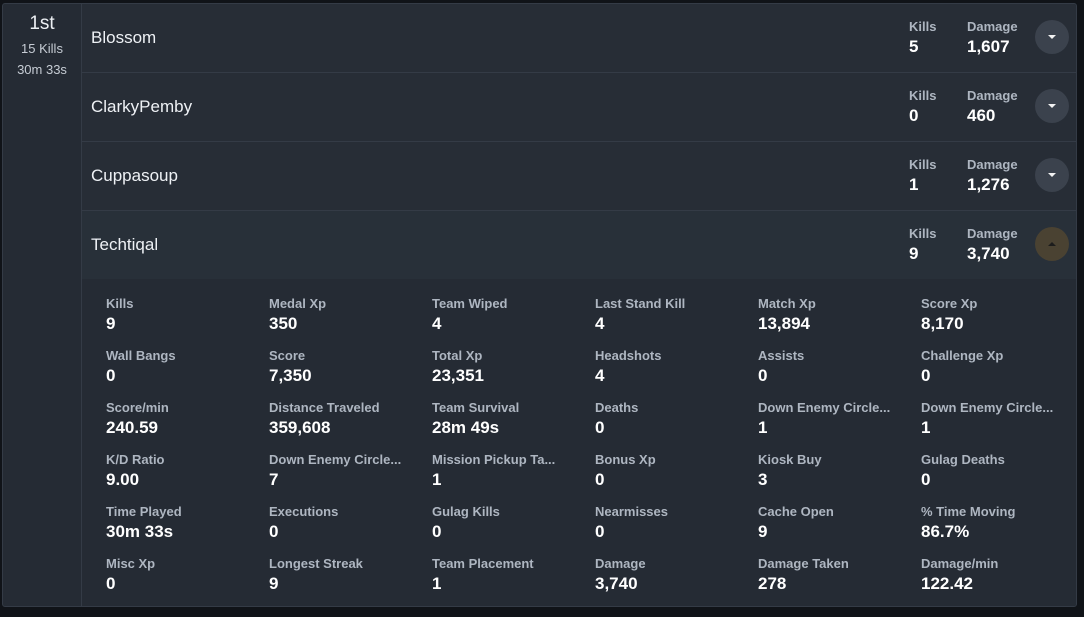 This screenshot has height=617, width=1084. I want to click on player-kills: Kills 0, so click(922, 107).